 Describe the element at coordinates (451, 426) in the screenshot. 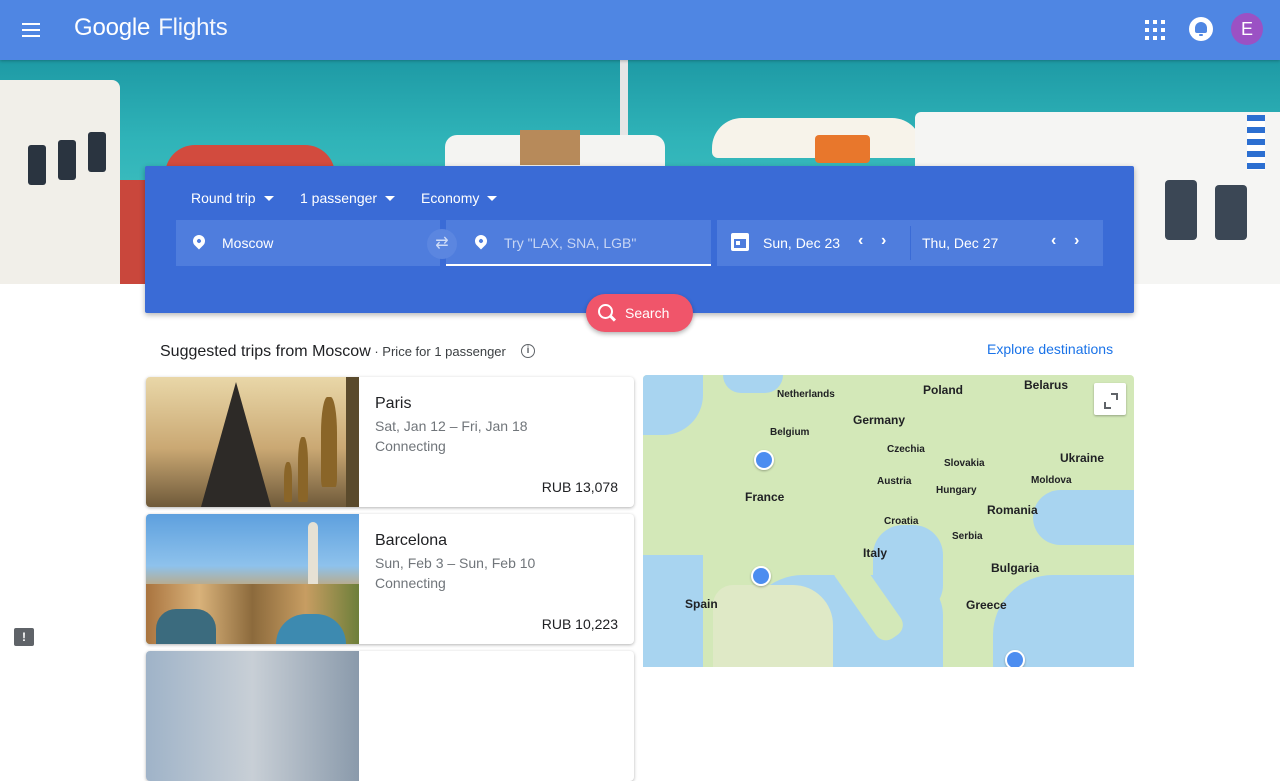

I see `trip-dates: Sat, Jan 12 – Fri, Jan 18` at that location.